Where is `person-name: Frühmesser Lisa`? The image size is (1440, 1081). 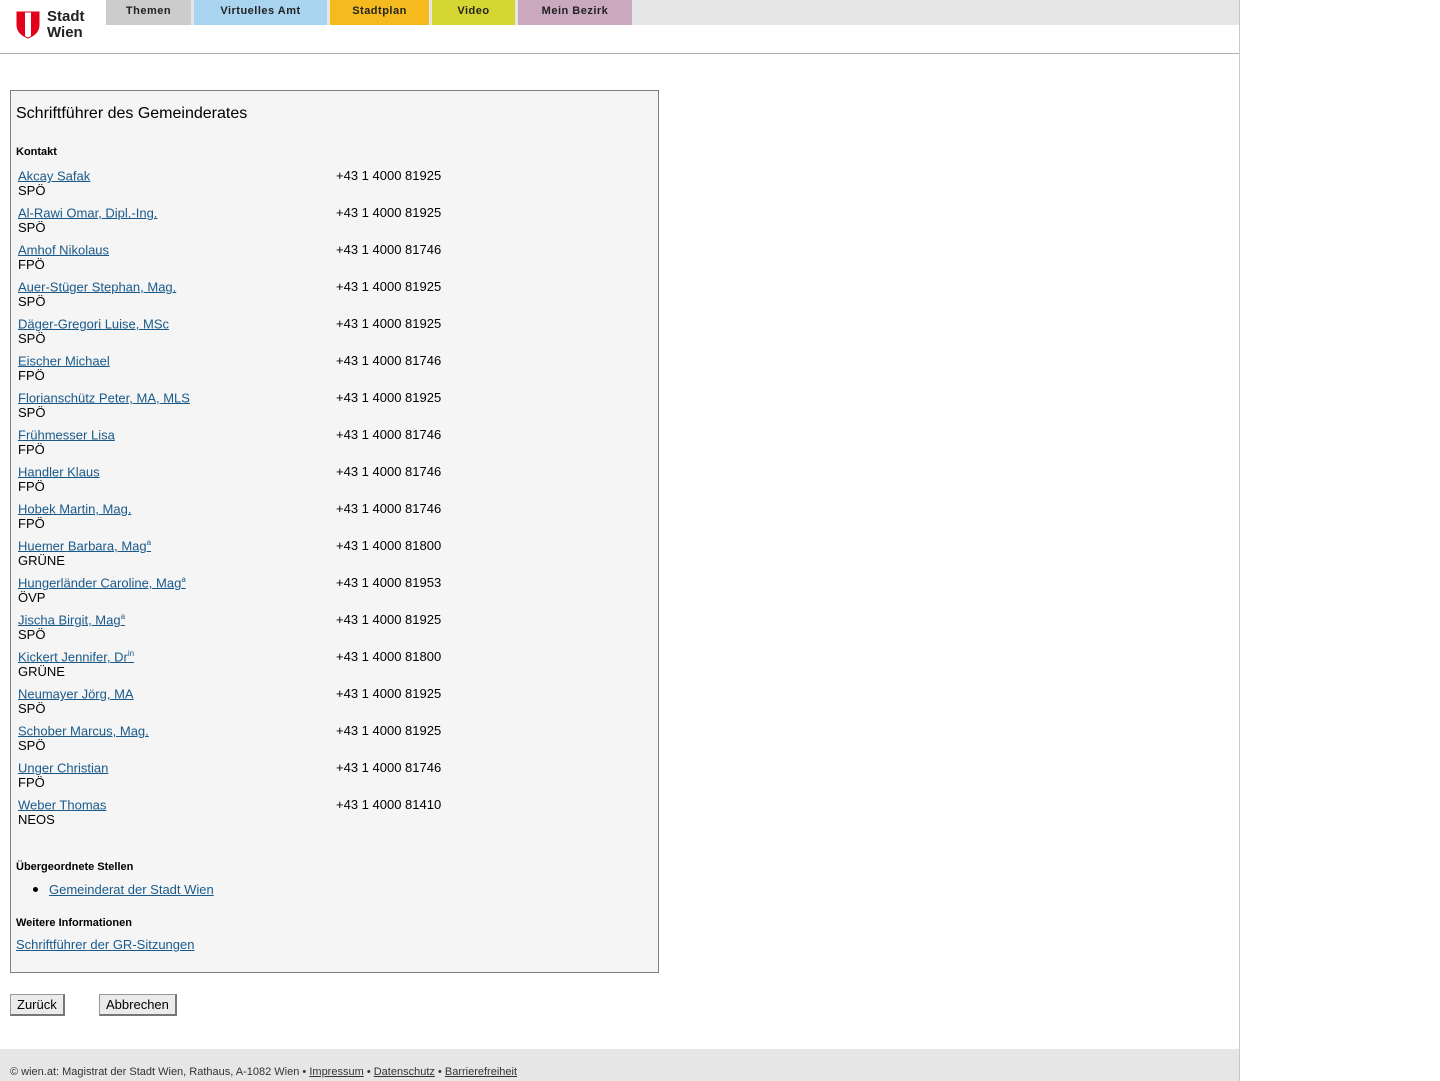
person-name: Frühmesser Lisa is located at coordinates (66, 435).